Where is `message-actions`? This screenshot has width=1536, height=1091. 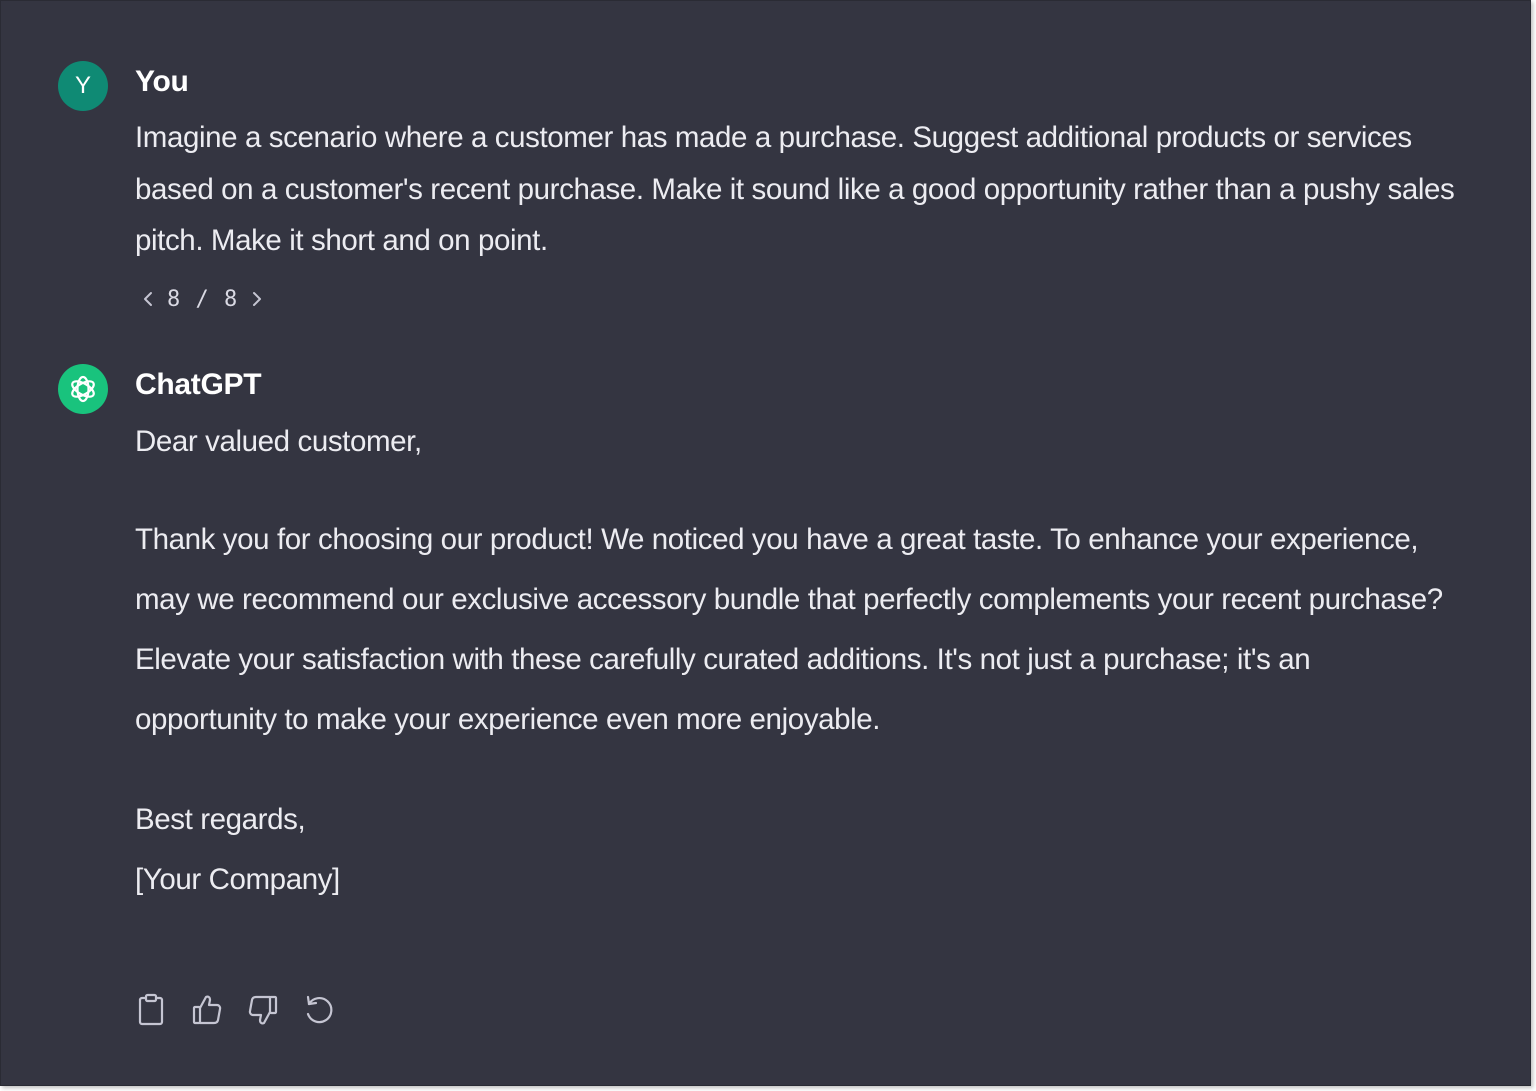 message-actions is located at coordinates (235, 1010).